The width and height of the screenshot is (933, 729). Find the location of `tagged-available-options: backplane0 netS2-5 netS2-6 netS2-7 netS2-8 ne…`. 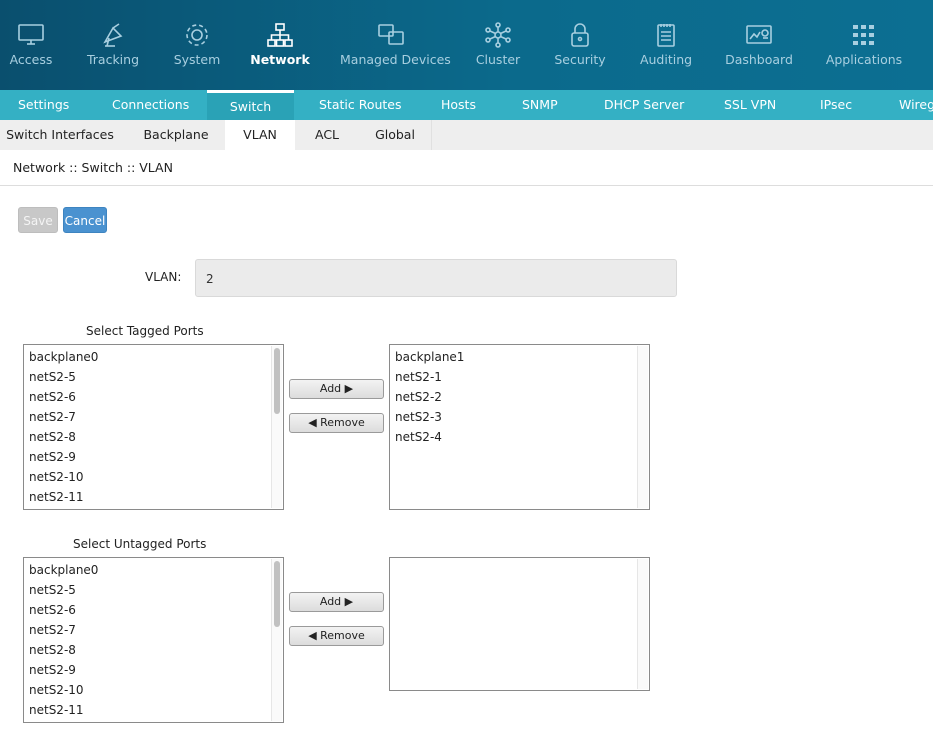

tagged-available-options: backplane0 netS2-5 netS2-6 netS2-7 netS2-8 ne… is located at coordinates (153, 426).